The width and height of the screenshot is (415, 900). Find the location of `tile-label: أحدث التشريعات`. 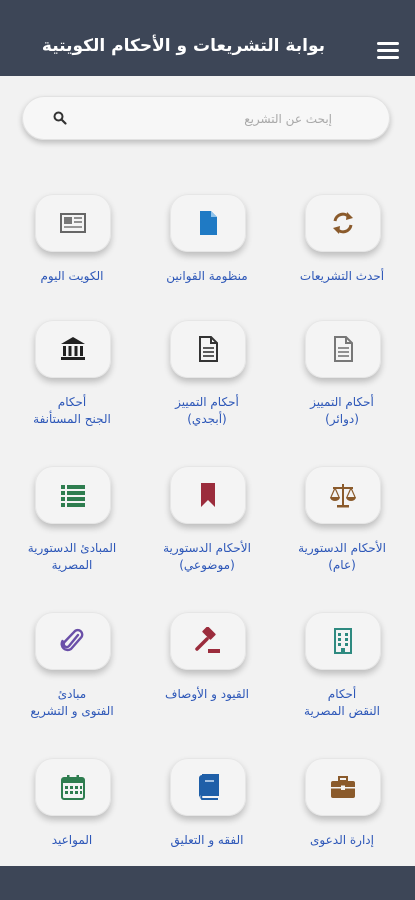

tile-label: أحدث التشريعات is located at coordinates (342, 276).